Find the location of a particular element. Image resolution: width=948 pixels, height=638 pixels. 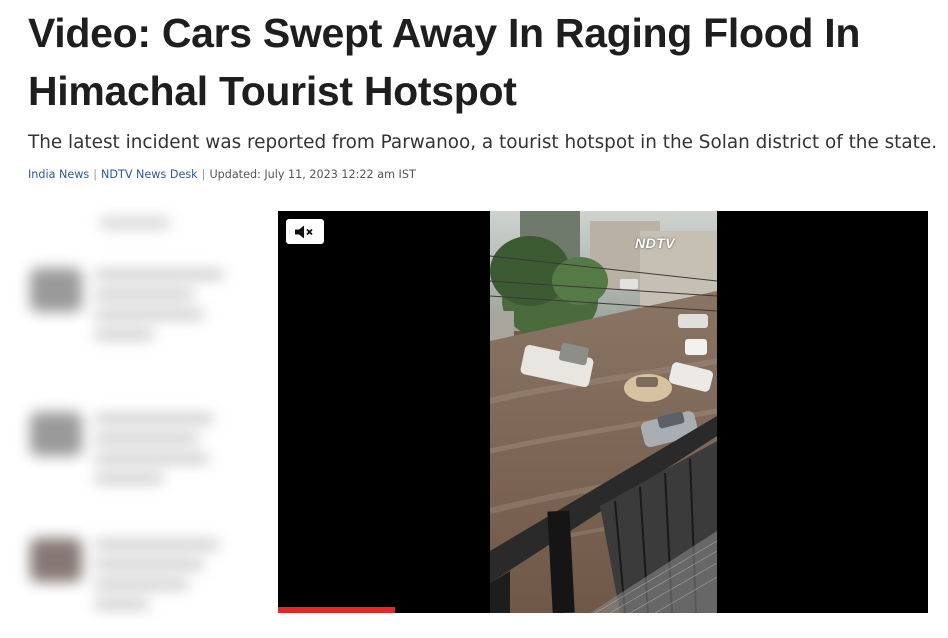

author-link: NDTV News Desk is located at coordinates (149, 174).